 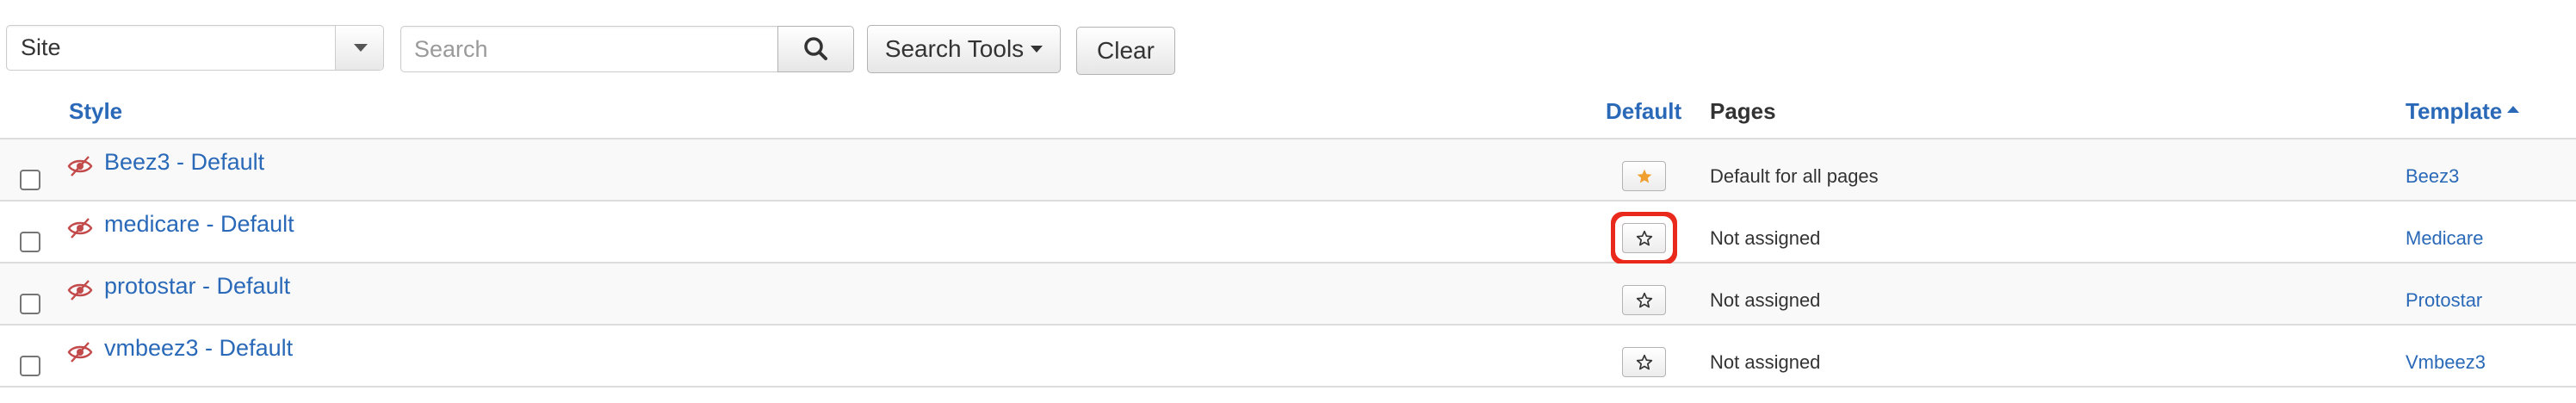 I want to click on search-tools-label: Search Tools, so click(x=954, y=49).